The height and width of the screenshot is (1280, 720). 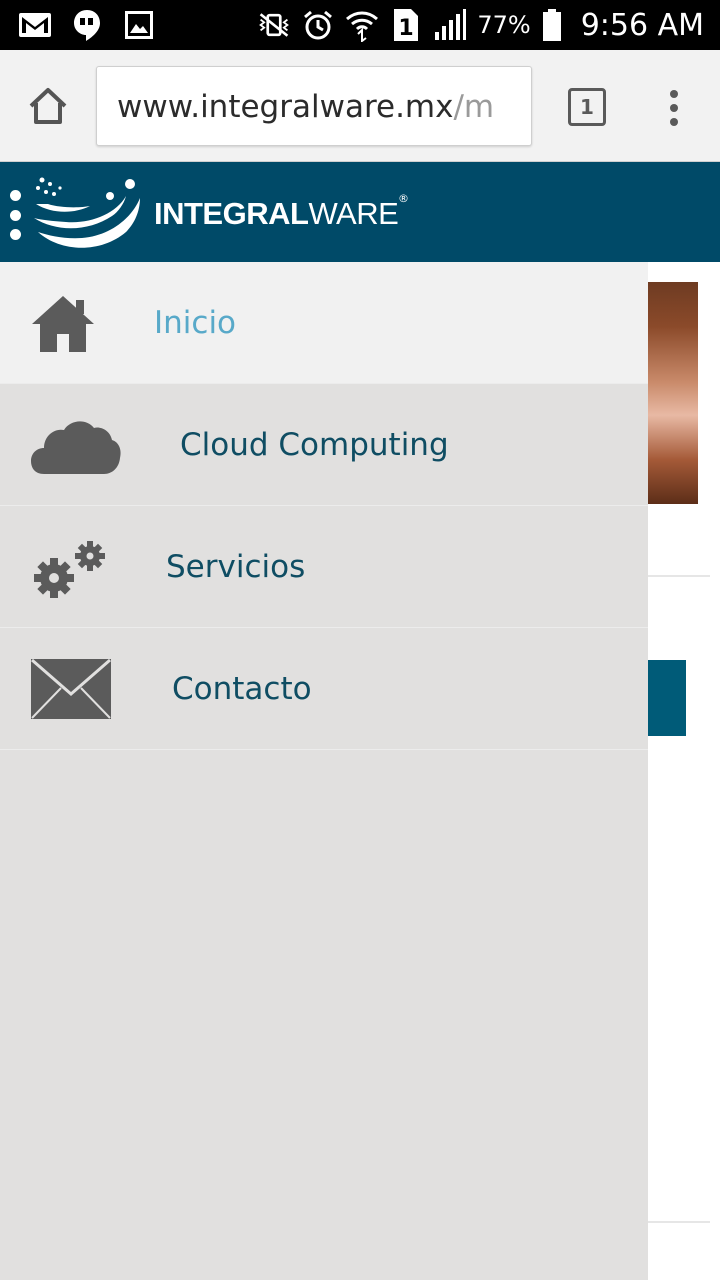 I want to click on nav-item-label: Cloud Computing, so click(x=314, y=445).